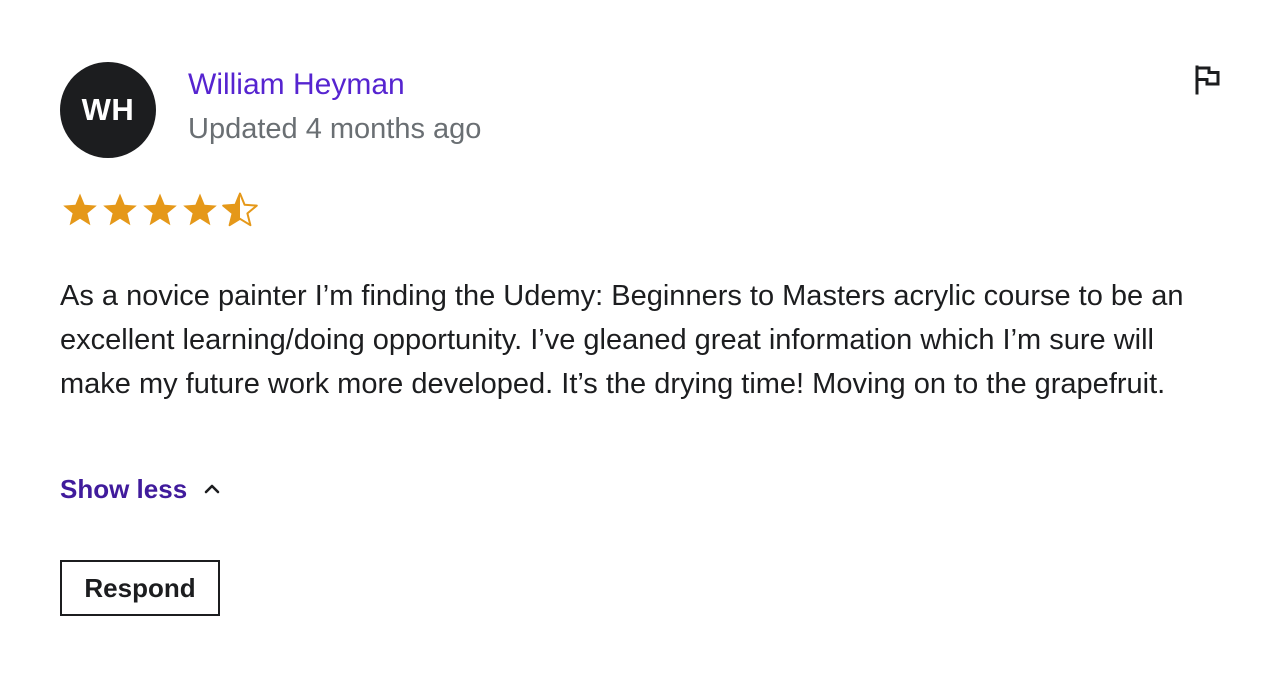 The width and height of the screenshot is (1286, 676). Describe the element at coordinates (240, 209) in the screenshot. I see `star-half-icon` at that location.